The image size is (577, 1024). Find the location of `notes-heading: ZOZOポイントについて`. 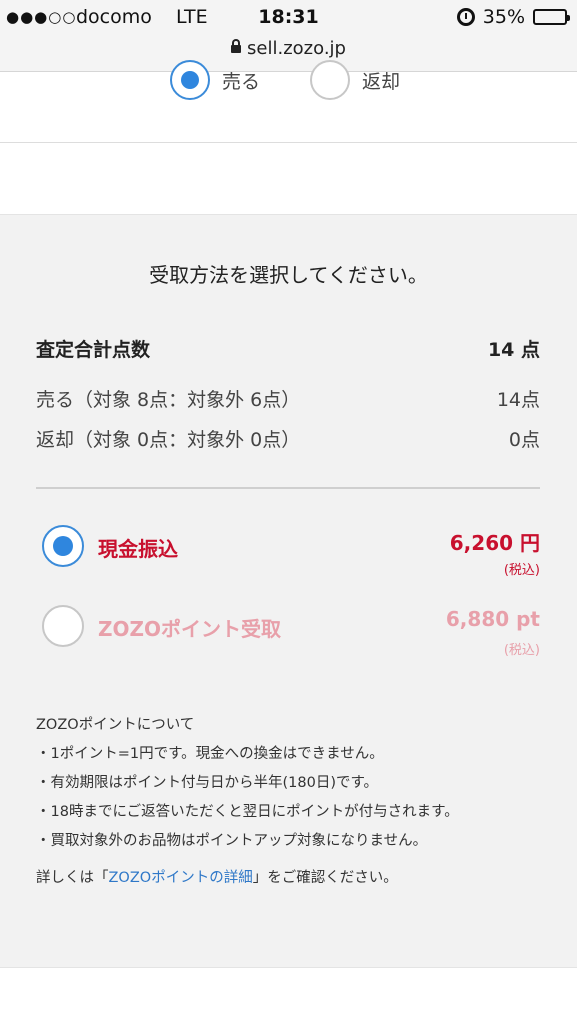

notes-heading: ZOZOポイントについて is located at coordinates (115, 725).